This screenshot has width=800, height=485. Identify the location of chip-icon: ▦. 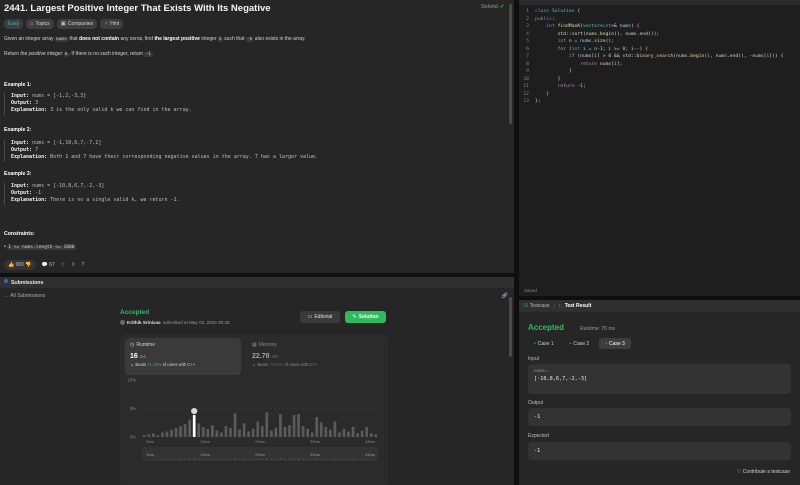
(254, 345).